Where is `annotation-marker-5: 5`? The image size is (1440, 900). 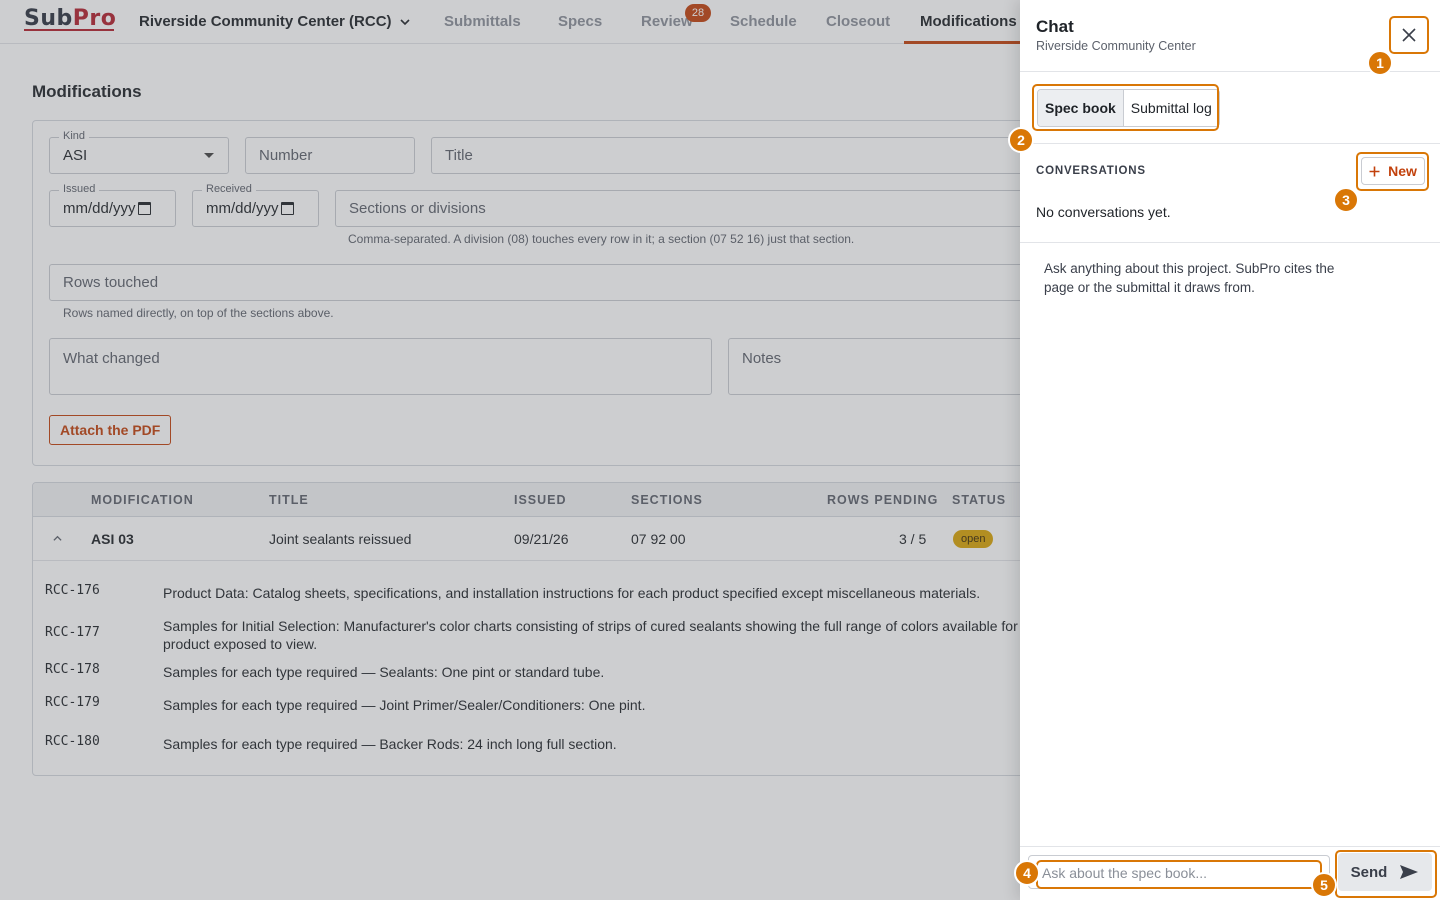
annotation-marker-5: 5 is located at coordinates (1324, 885).